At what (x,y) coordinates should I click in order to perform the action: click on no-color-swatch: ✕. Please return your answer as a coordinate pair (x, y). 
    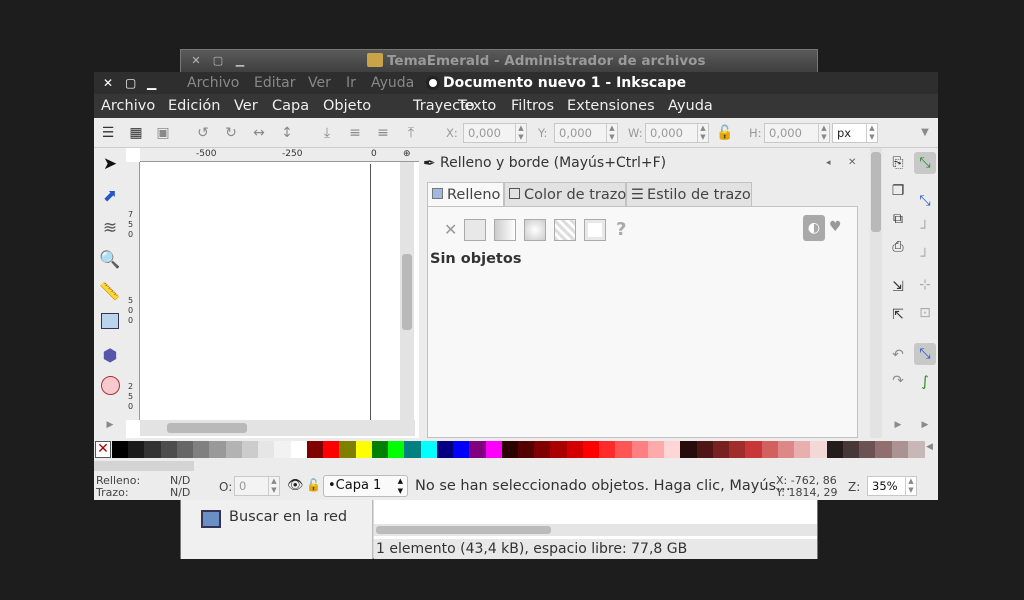
    Looking at the image, I should click on (103, 449).